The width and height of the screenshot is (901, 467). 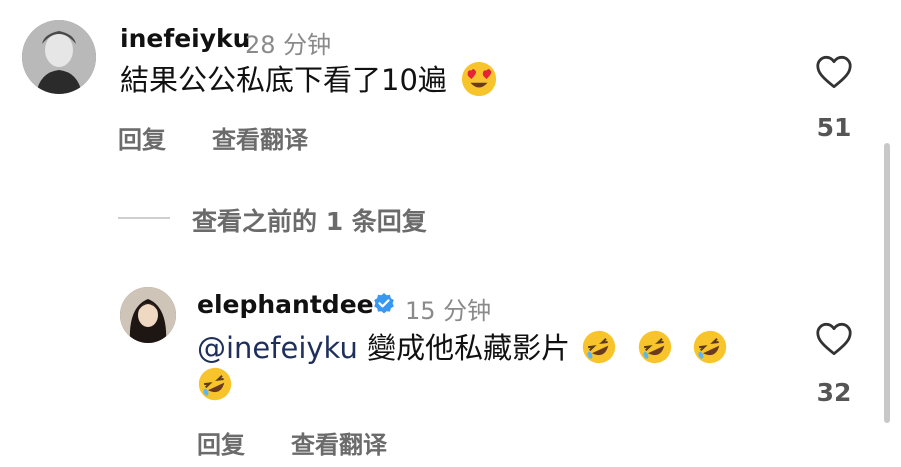 I want to click on avatar-portrait-icon, so click(x=59, y=57).